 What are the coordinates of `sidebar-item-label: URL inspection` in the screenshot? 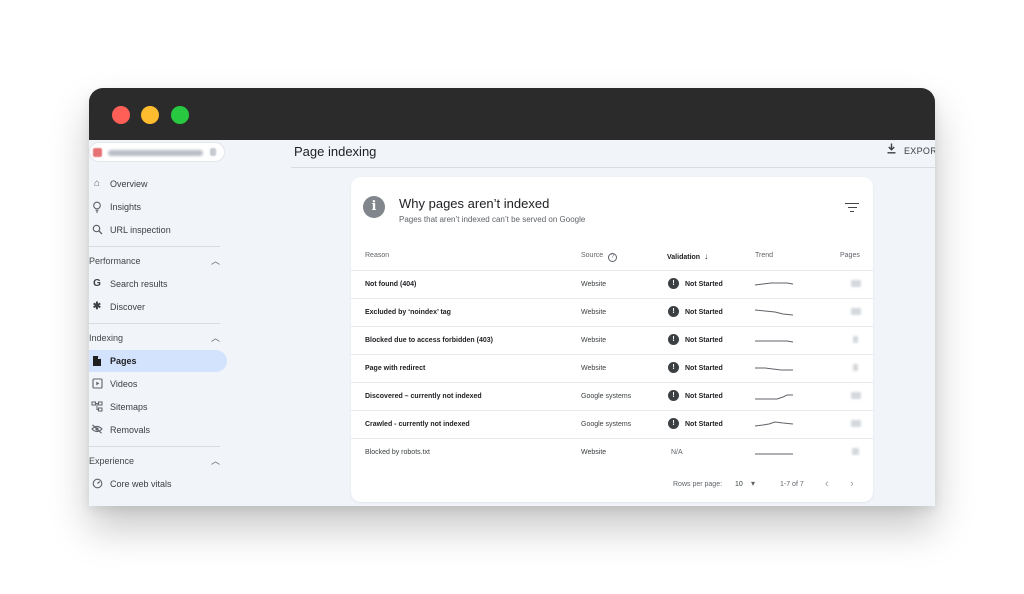 It's located at (140, 230).